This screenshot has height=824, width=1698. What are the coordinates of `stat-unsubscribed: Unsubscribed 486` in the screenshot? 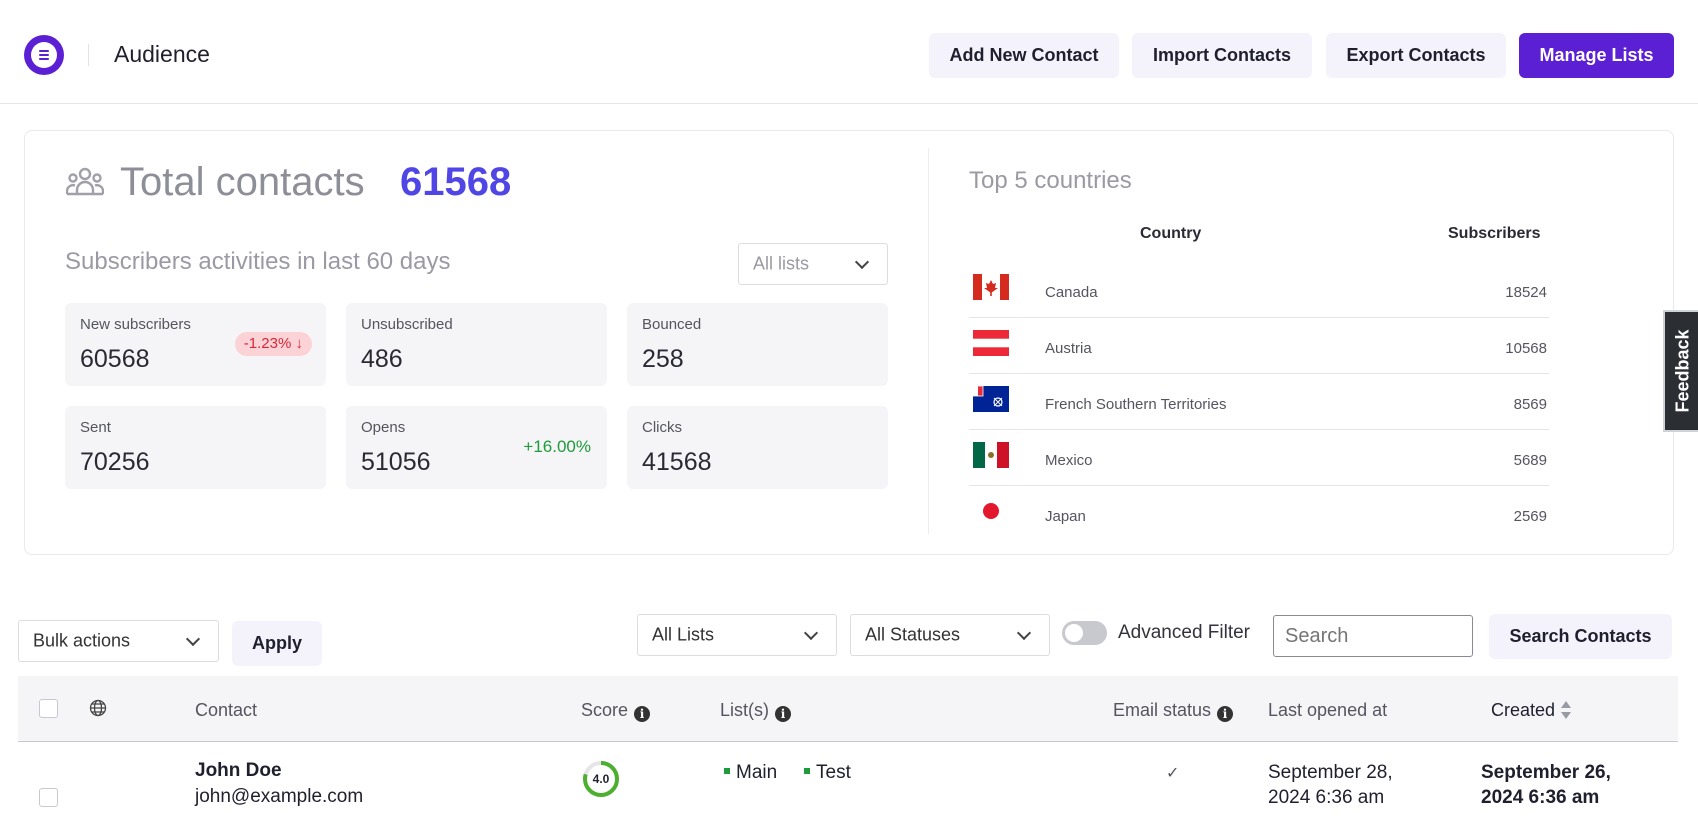 It's located at (476, 344).